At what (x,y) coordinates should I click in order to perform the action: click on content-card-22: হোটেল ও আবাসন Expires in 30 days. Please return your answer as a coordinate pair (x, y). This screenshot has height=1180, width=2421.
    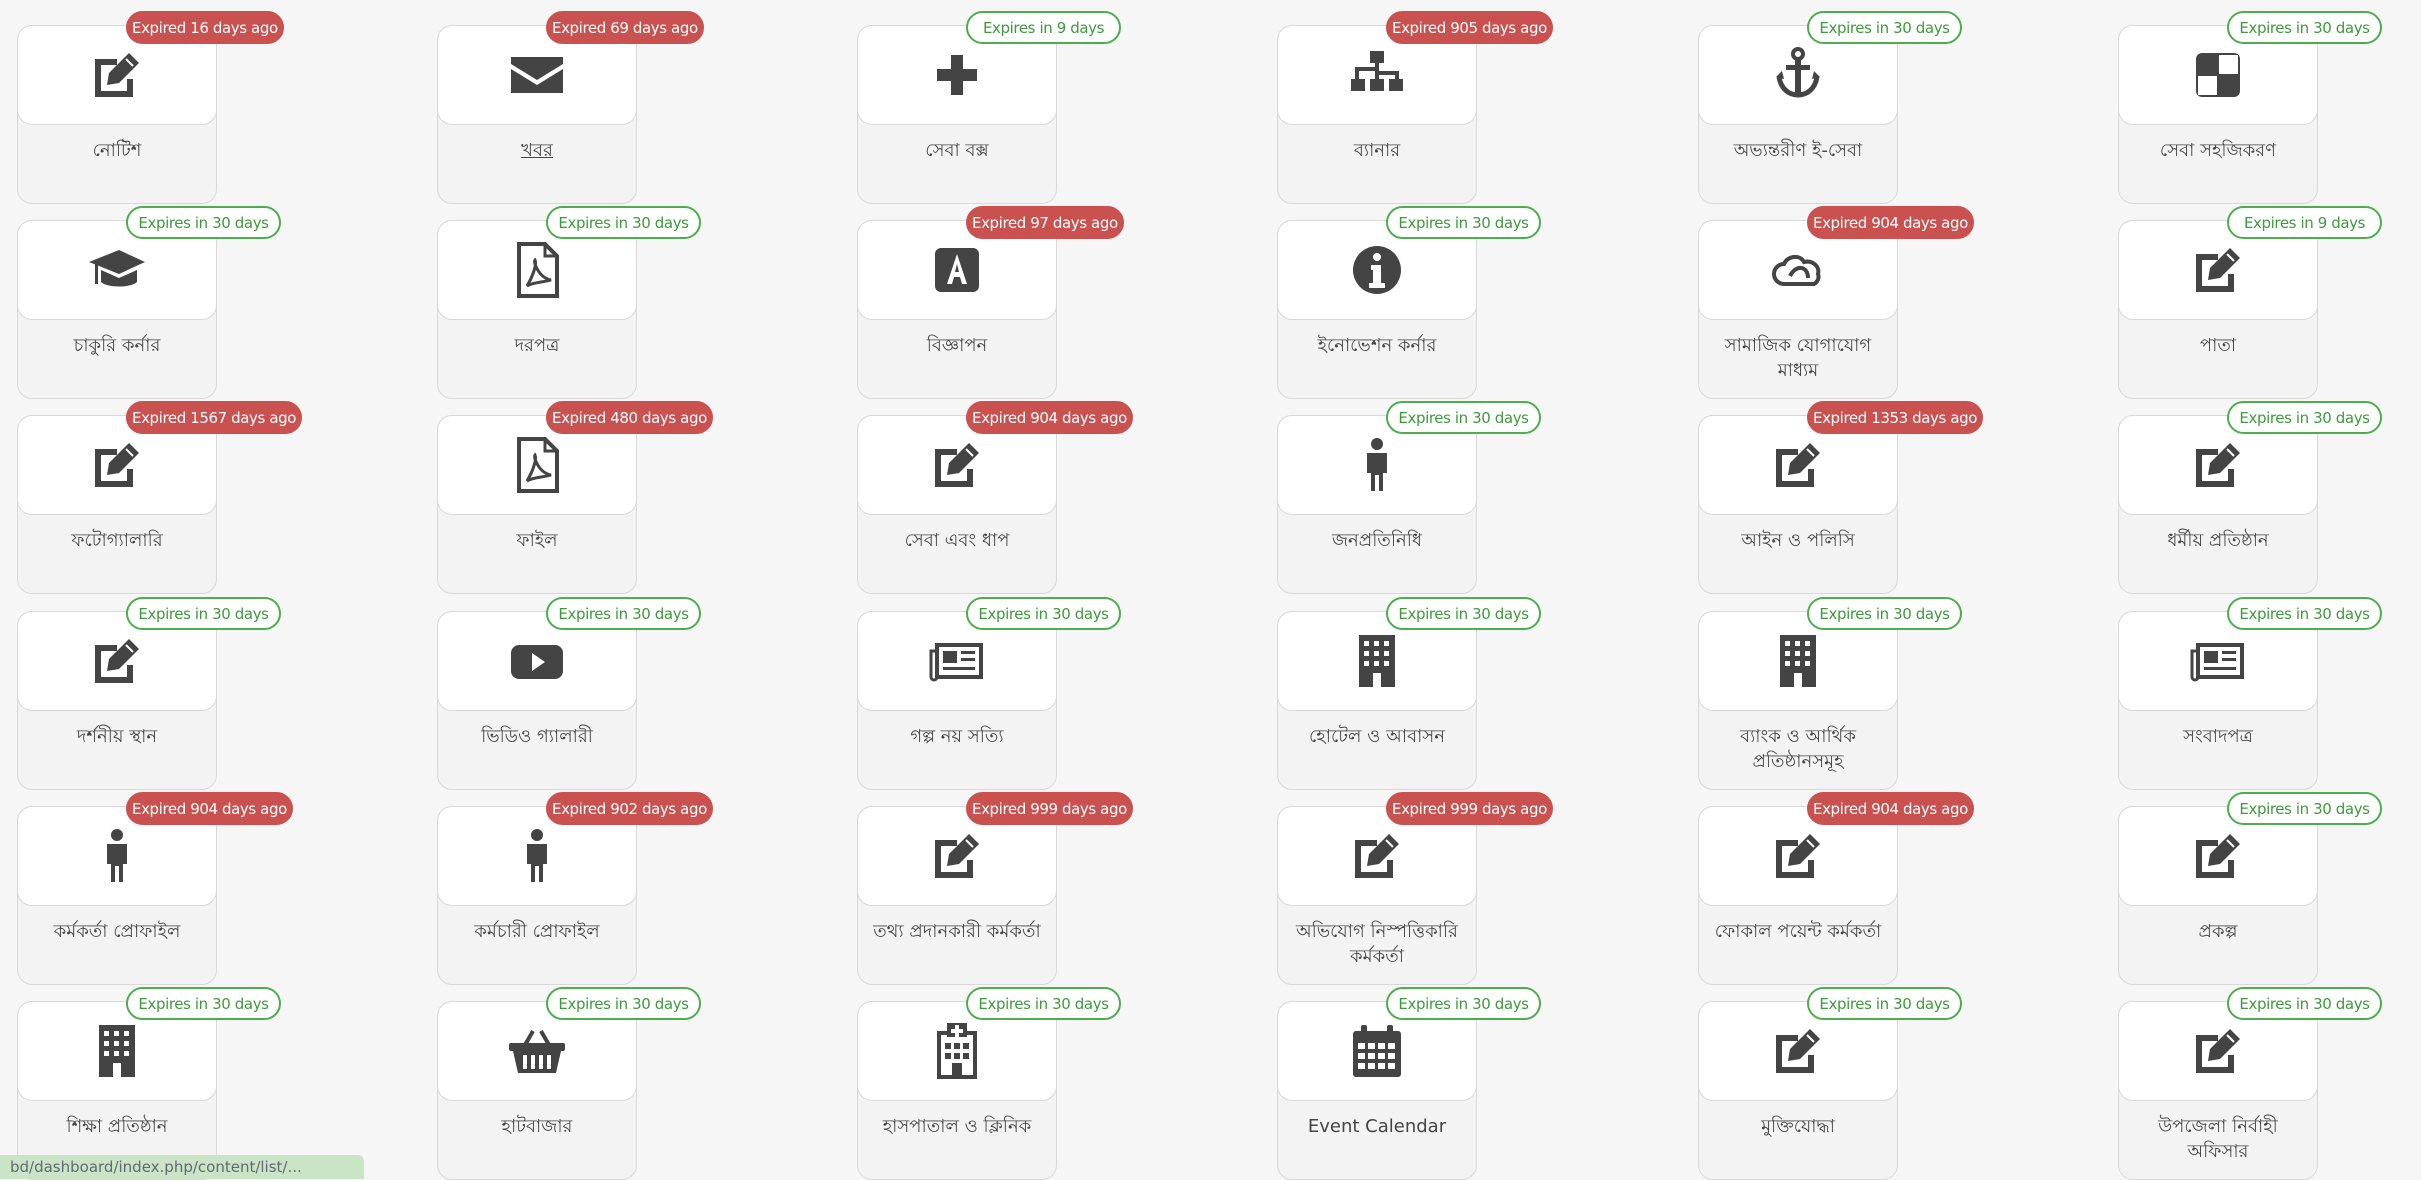
    Looking at the image, I should click on (1409, 693).